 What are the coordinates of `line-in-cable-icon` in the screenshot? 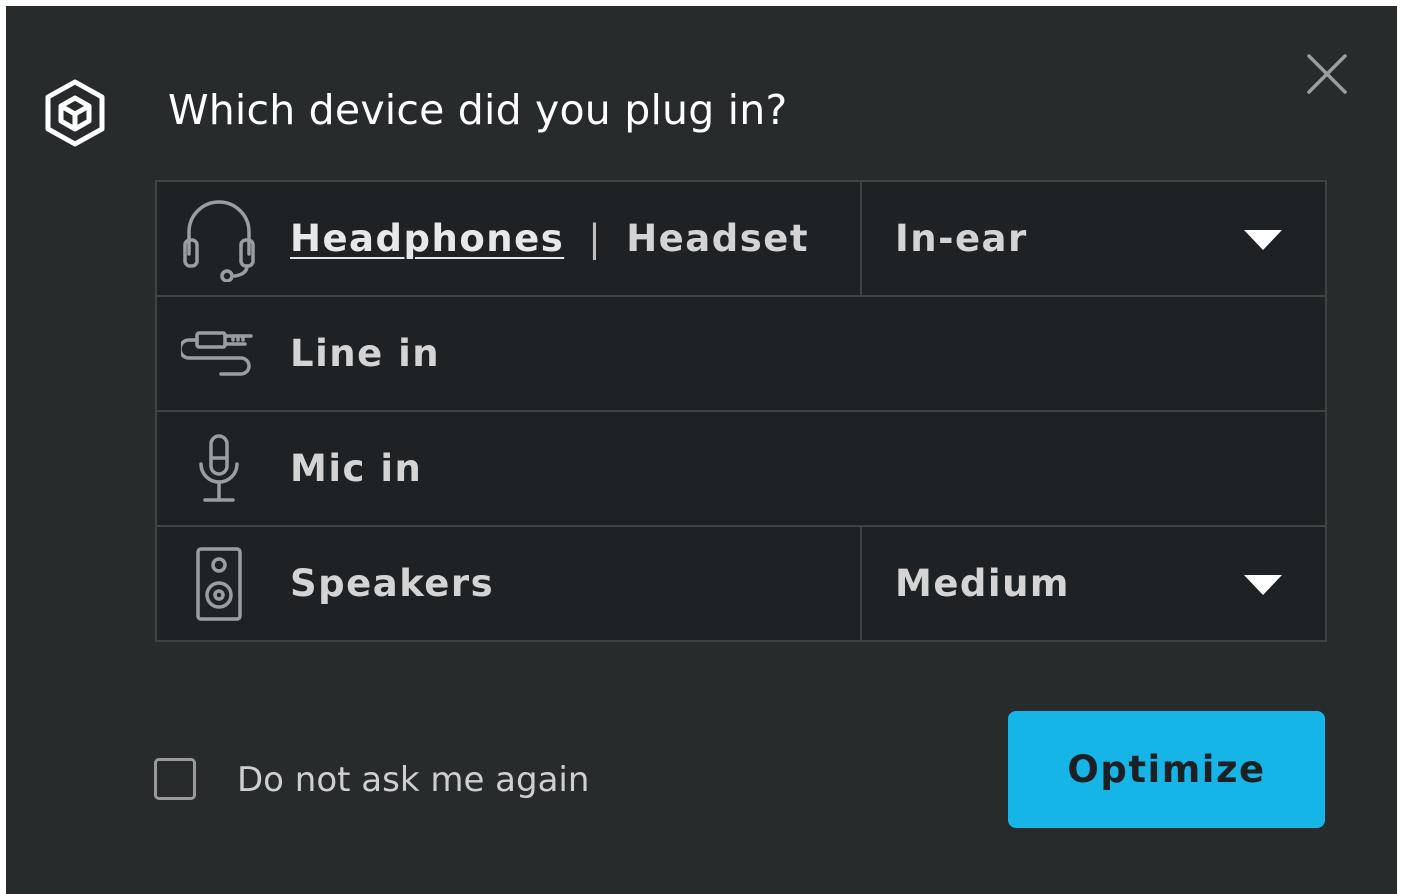 It's located at (217, 353).